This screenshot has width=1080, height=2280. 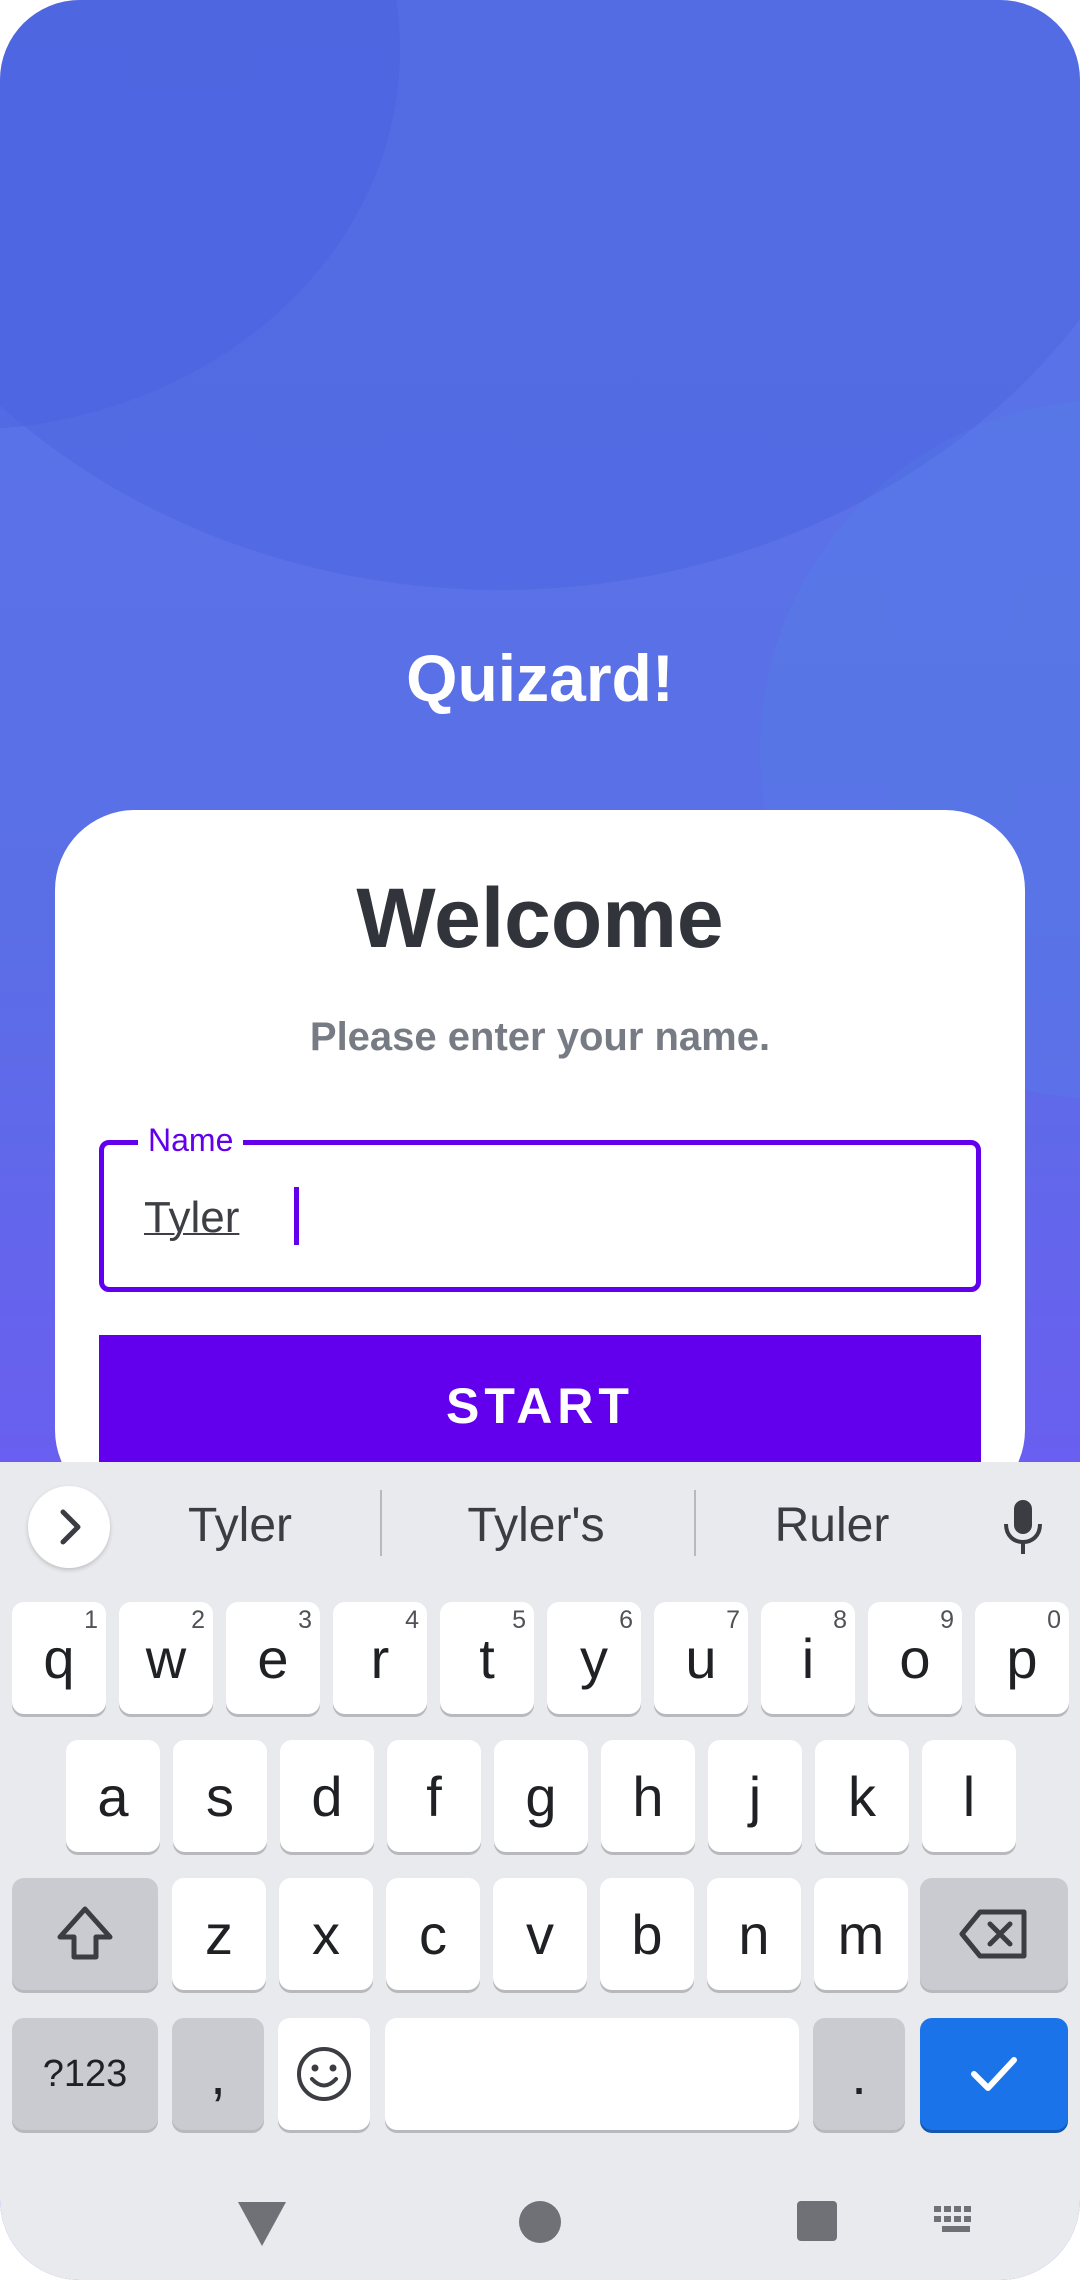 I want to click on suggestion-3: Ruler, so click(x=832, y=1525).